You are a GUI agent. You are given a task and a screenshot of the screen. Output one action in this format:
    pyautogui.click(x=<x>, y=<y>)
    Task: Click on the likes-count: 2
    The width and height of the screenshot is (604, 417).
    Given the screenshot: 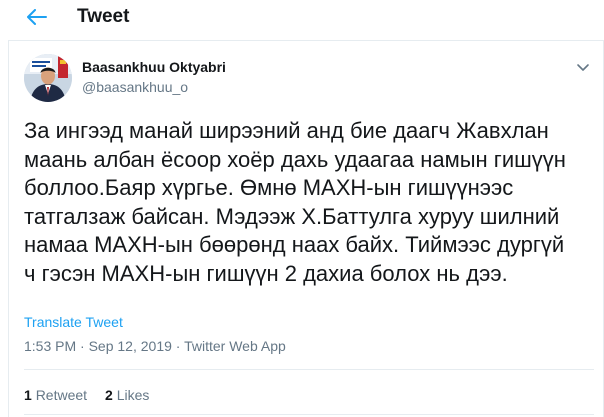 What is the action you would take?
    pyautogui.click(x=109, y=395)
    